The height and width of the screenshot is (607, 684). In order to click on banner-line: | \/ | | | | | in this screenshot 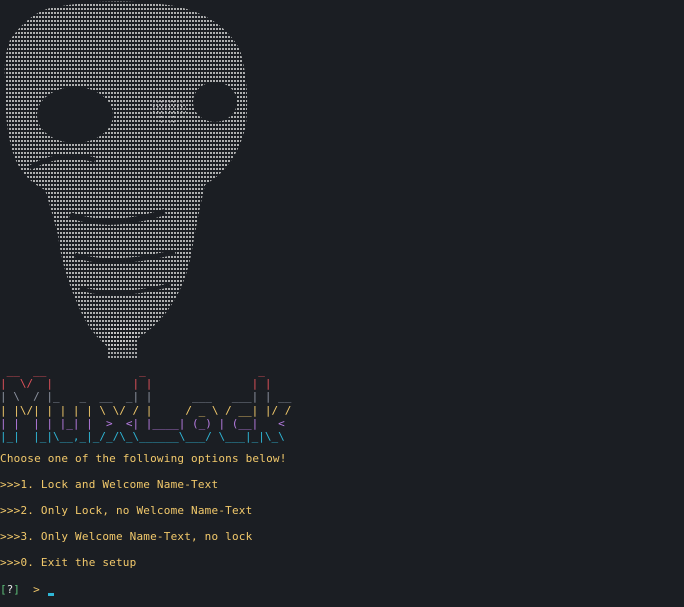, I will do `click(136, 384)`.